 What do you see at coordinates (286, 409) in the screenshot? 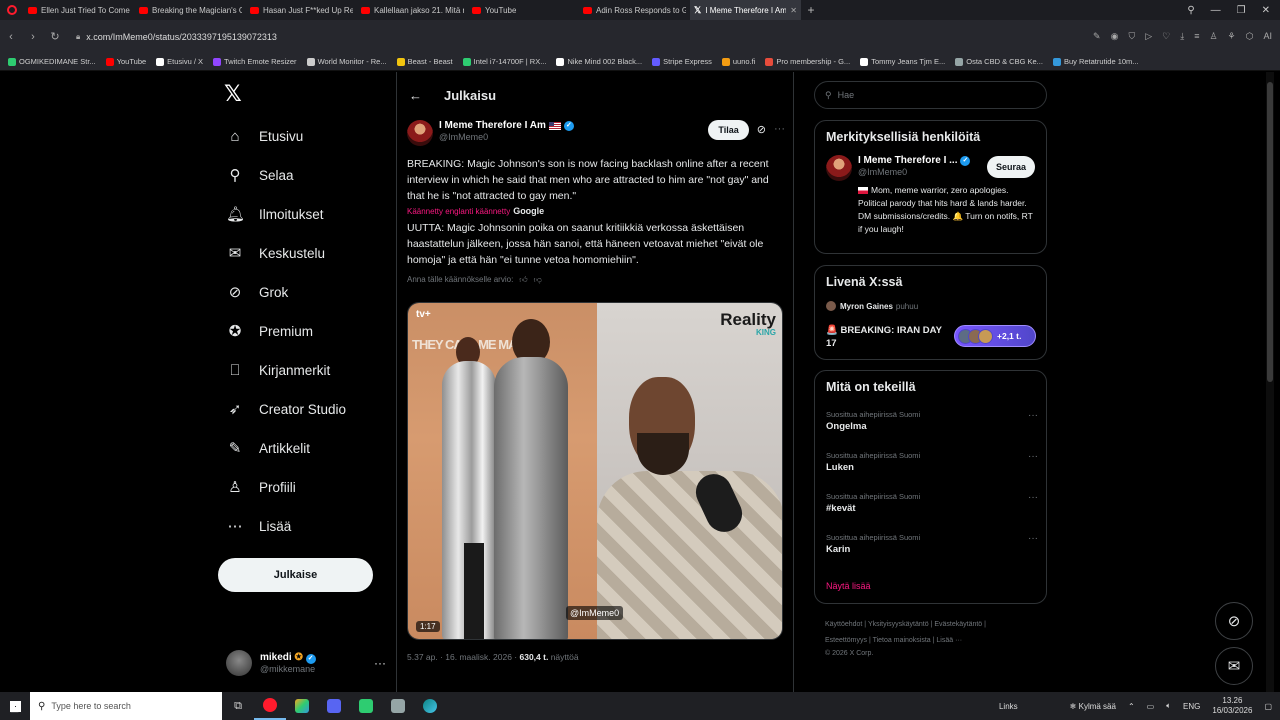
I see `nav-item-creator-studio: ➶ Creator Studio` at bounding box center [286, 409].